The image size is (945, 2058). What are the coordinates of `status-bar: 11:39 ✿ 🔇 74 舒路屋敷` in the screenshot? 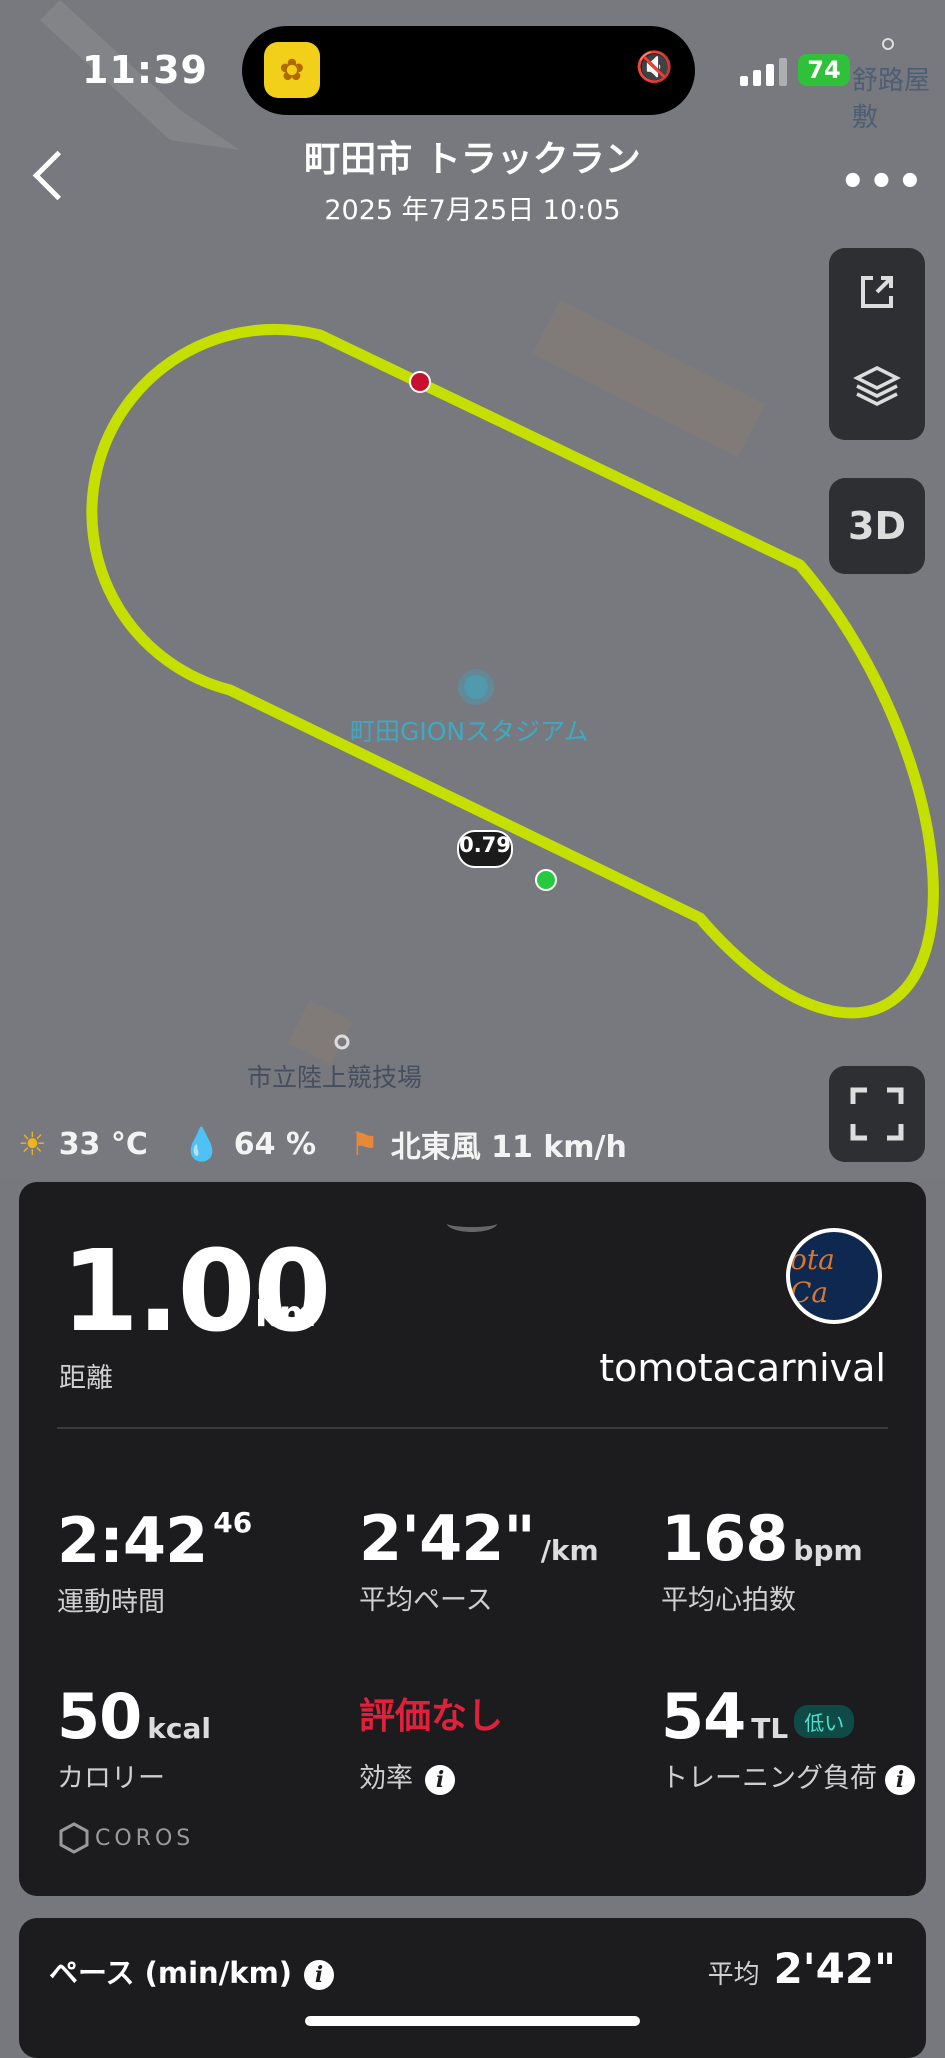 It's located at (472, 70).